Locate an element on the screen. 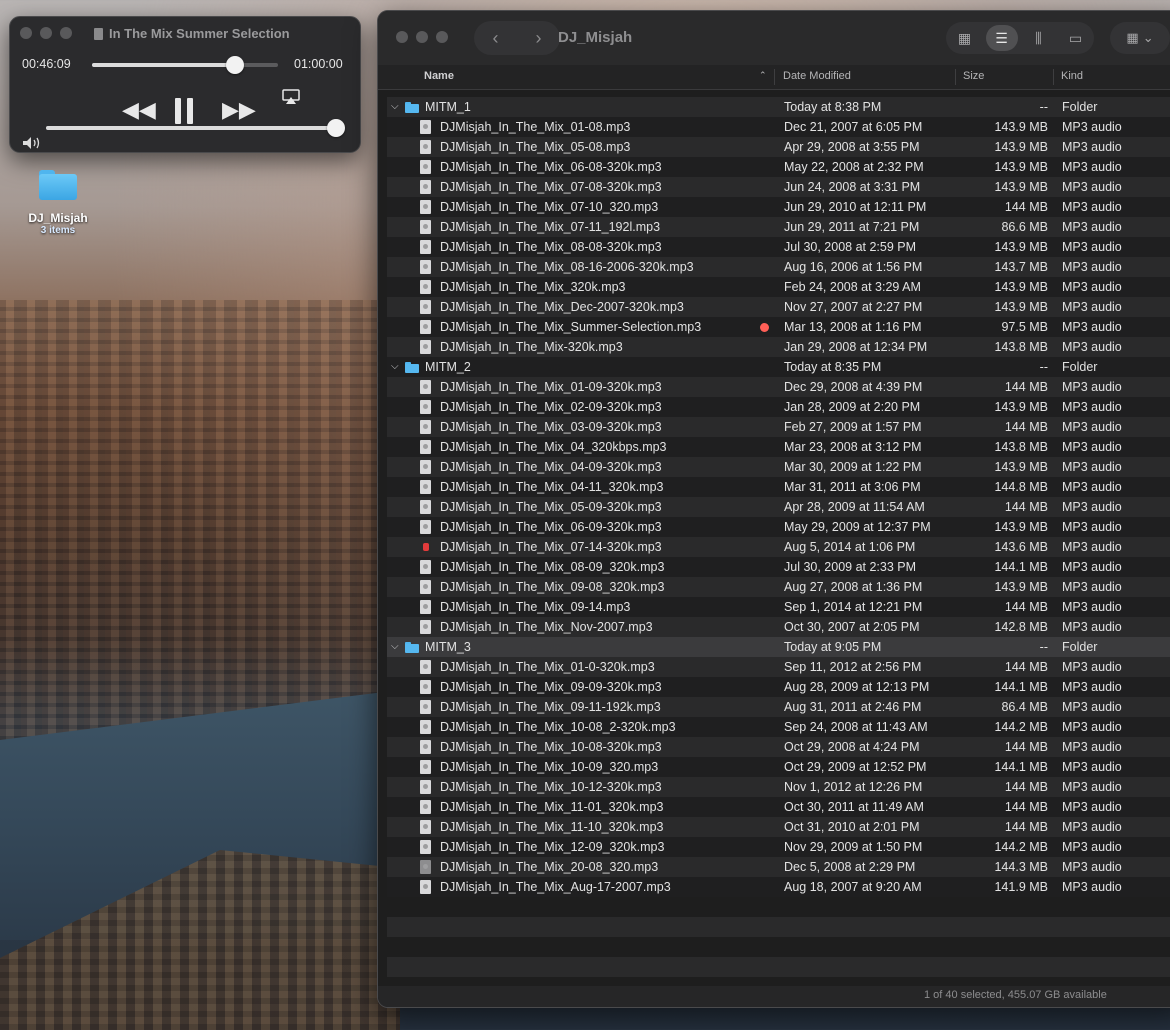 This screenshot has height=1030, width=1170. row-size: 144.1 MB is located at coordinates (1021, 767).